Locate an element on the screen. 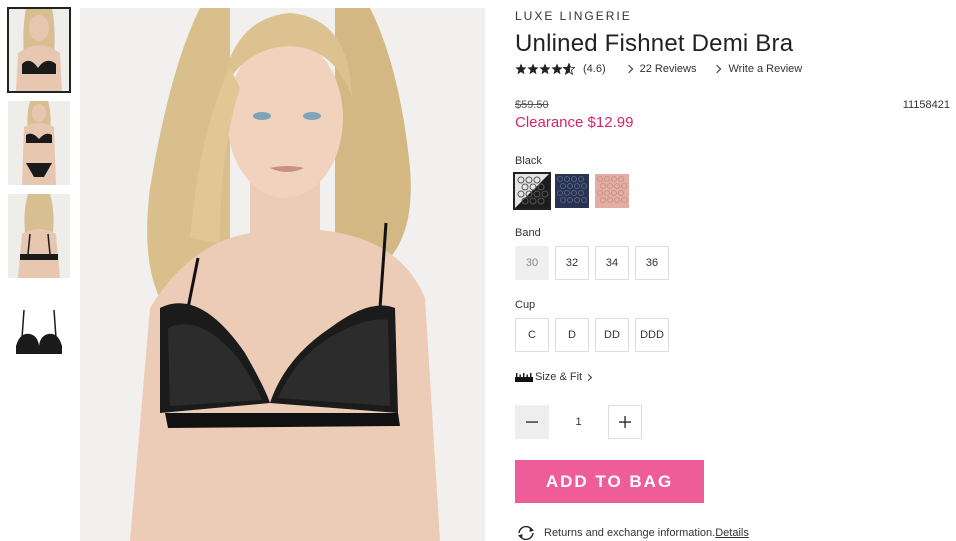  write-review-link: Write a Review is located at coordinates (758, 69).